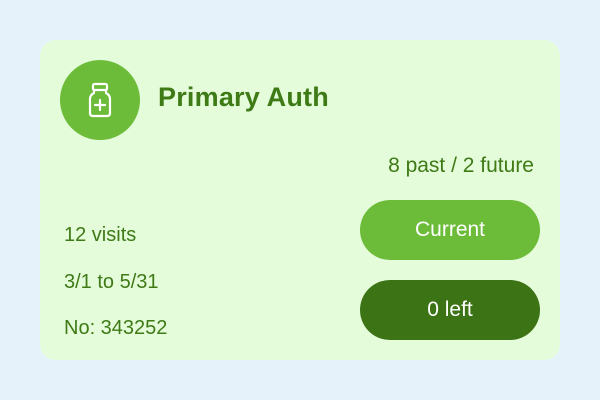 The image size is (600, 400). I want to click on visit-summary: 8 past / 2 future, so click(461, 165).